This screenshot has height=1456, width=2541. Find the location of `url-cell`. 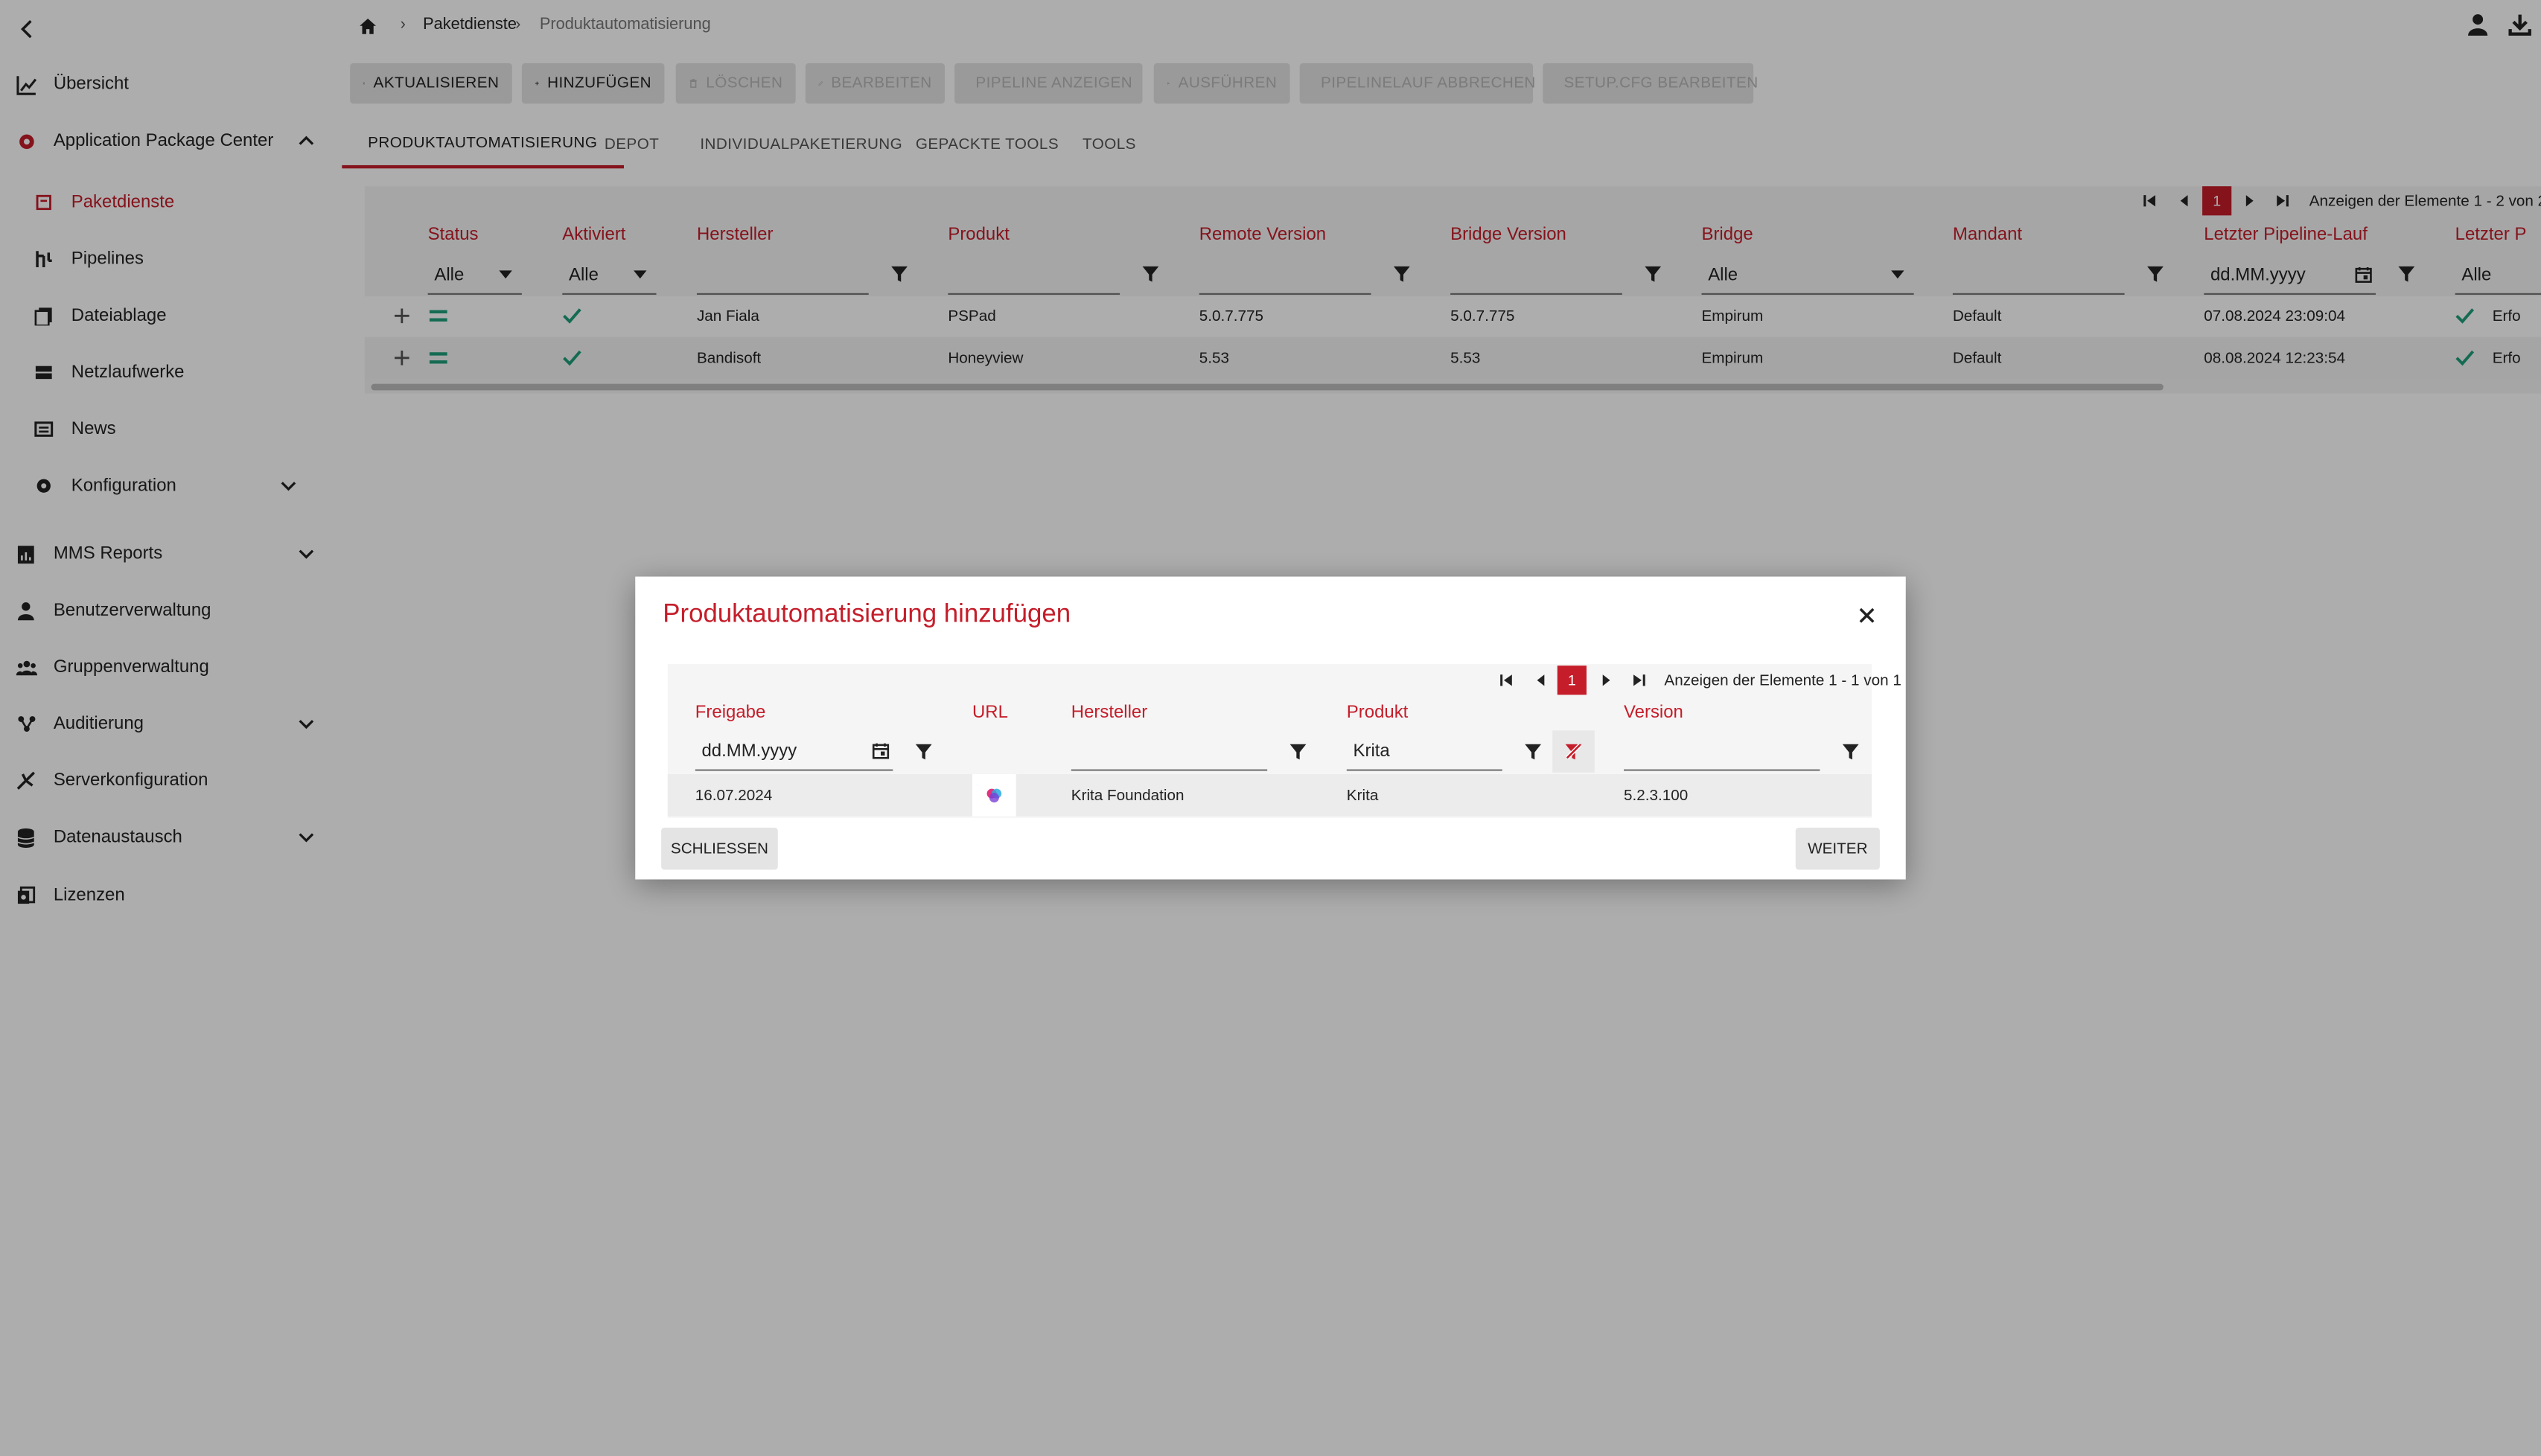

url-cell is located at coordinates (994, 795).